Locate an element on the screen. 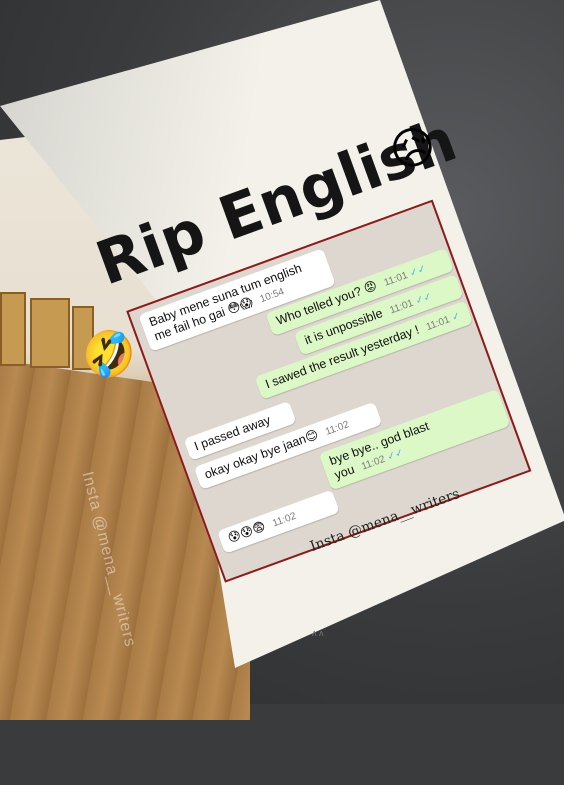  page-mark: ʌ ʌ is located at coordinates (318, 633).